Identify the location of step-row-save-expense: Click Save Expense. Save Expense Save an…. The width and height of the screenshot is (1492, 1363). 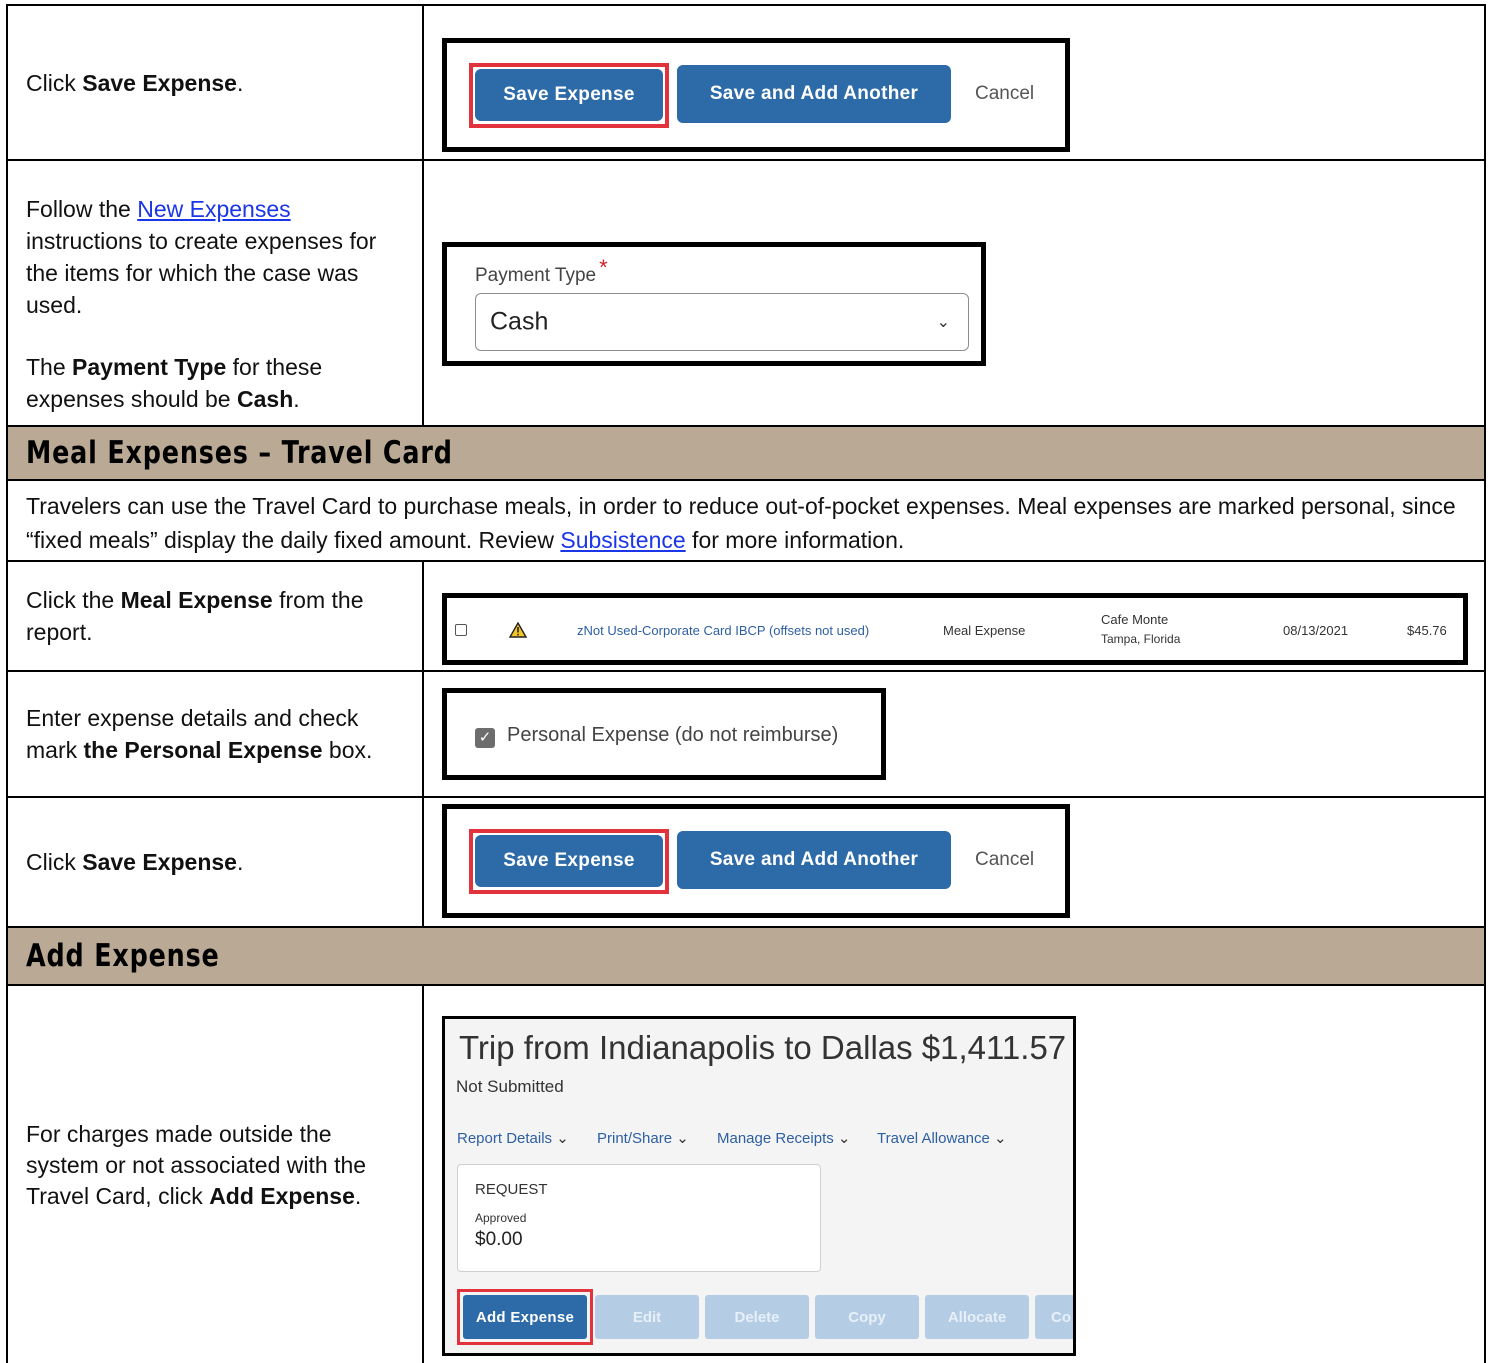
(746, 83).